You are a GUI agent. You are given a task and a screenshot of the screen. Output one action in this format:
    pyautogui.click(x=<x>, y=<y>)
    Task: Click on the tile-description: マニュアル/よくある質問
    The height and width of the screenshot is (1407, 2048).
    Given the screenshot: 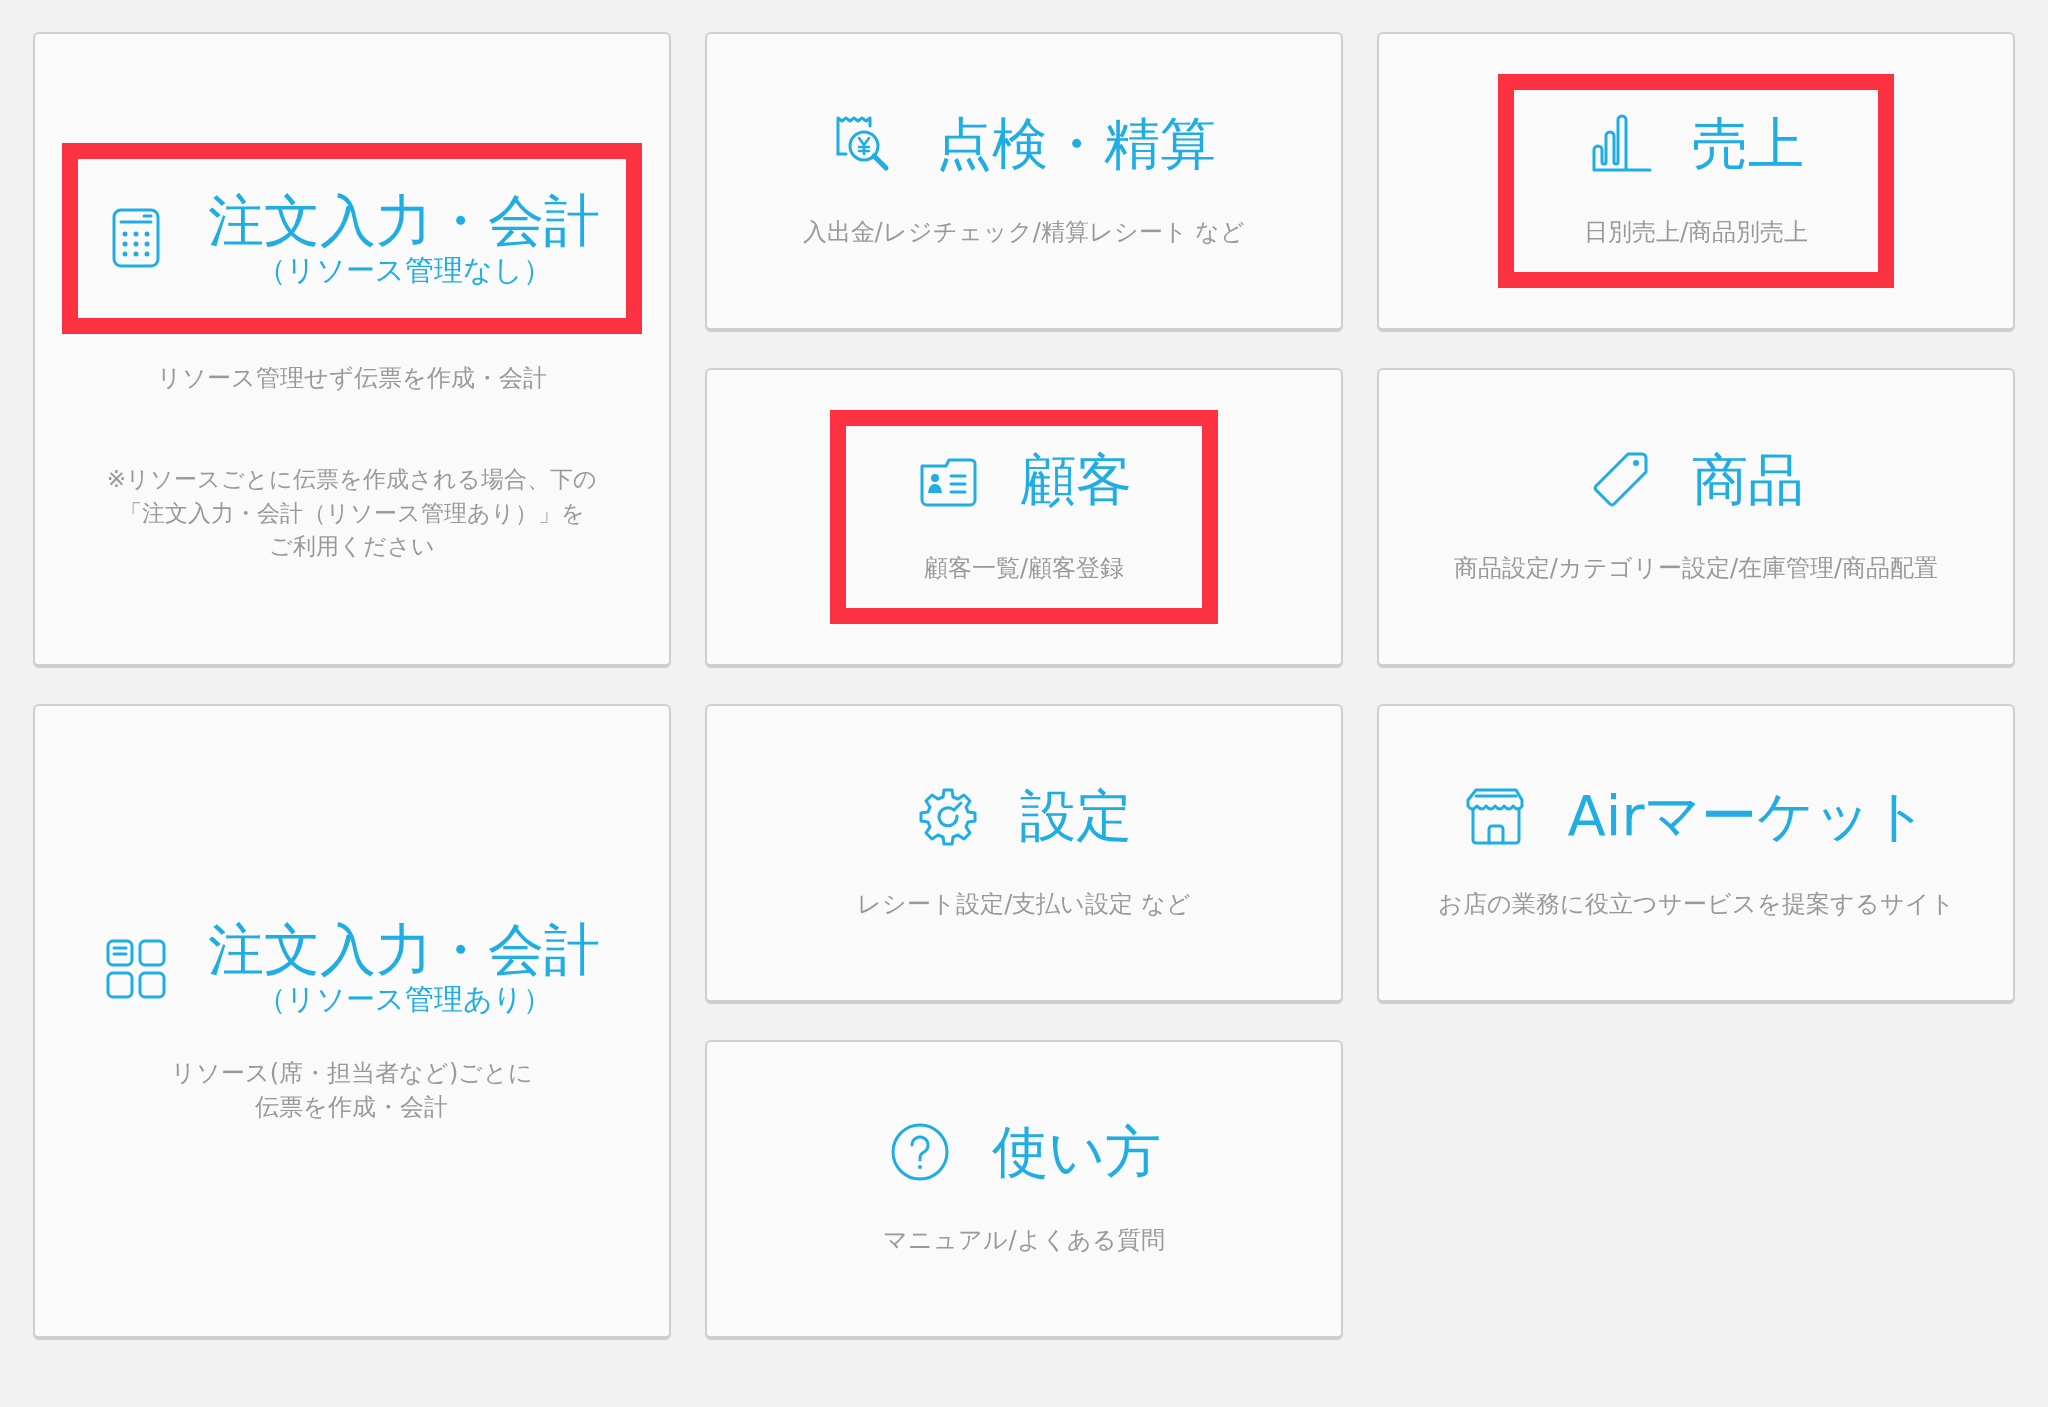 What is the action you would take?
    pyautogui.click(x=1024, y=1241)
    